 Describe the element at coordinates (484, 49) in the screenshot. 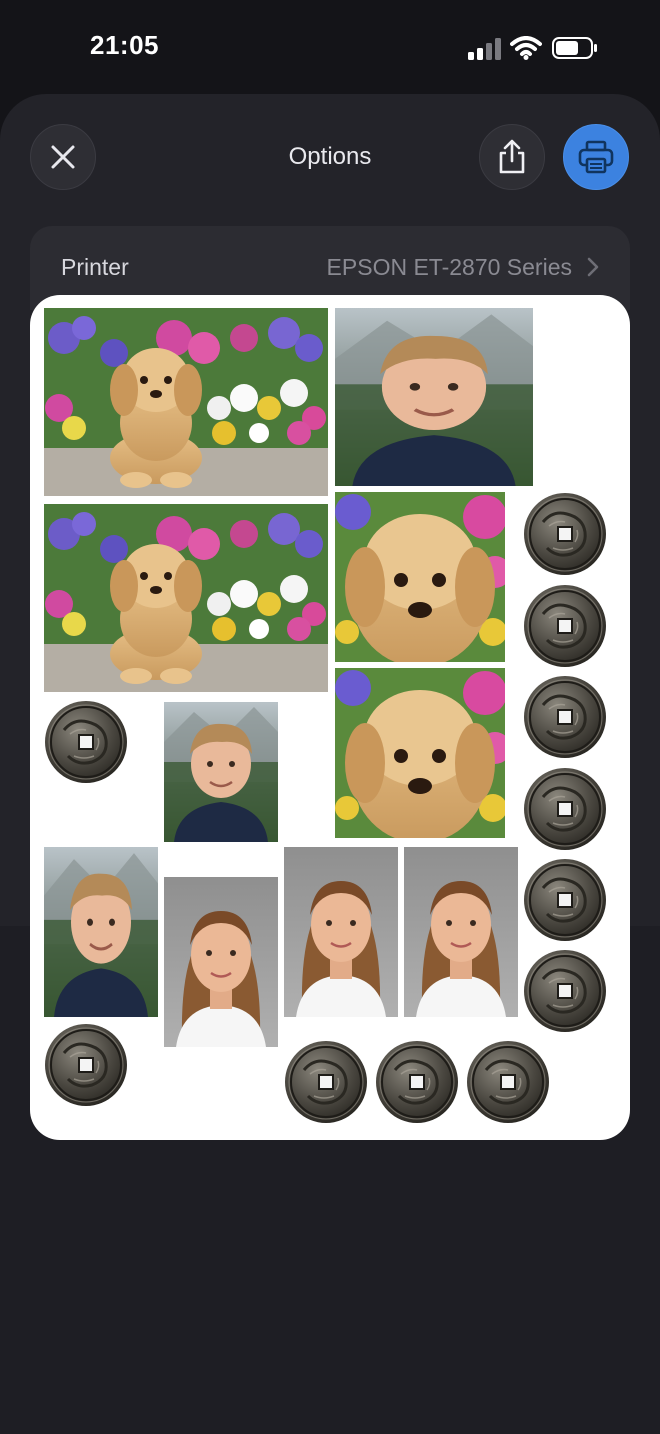

I see `cellular-signal-icon` at that location.